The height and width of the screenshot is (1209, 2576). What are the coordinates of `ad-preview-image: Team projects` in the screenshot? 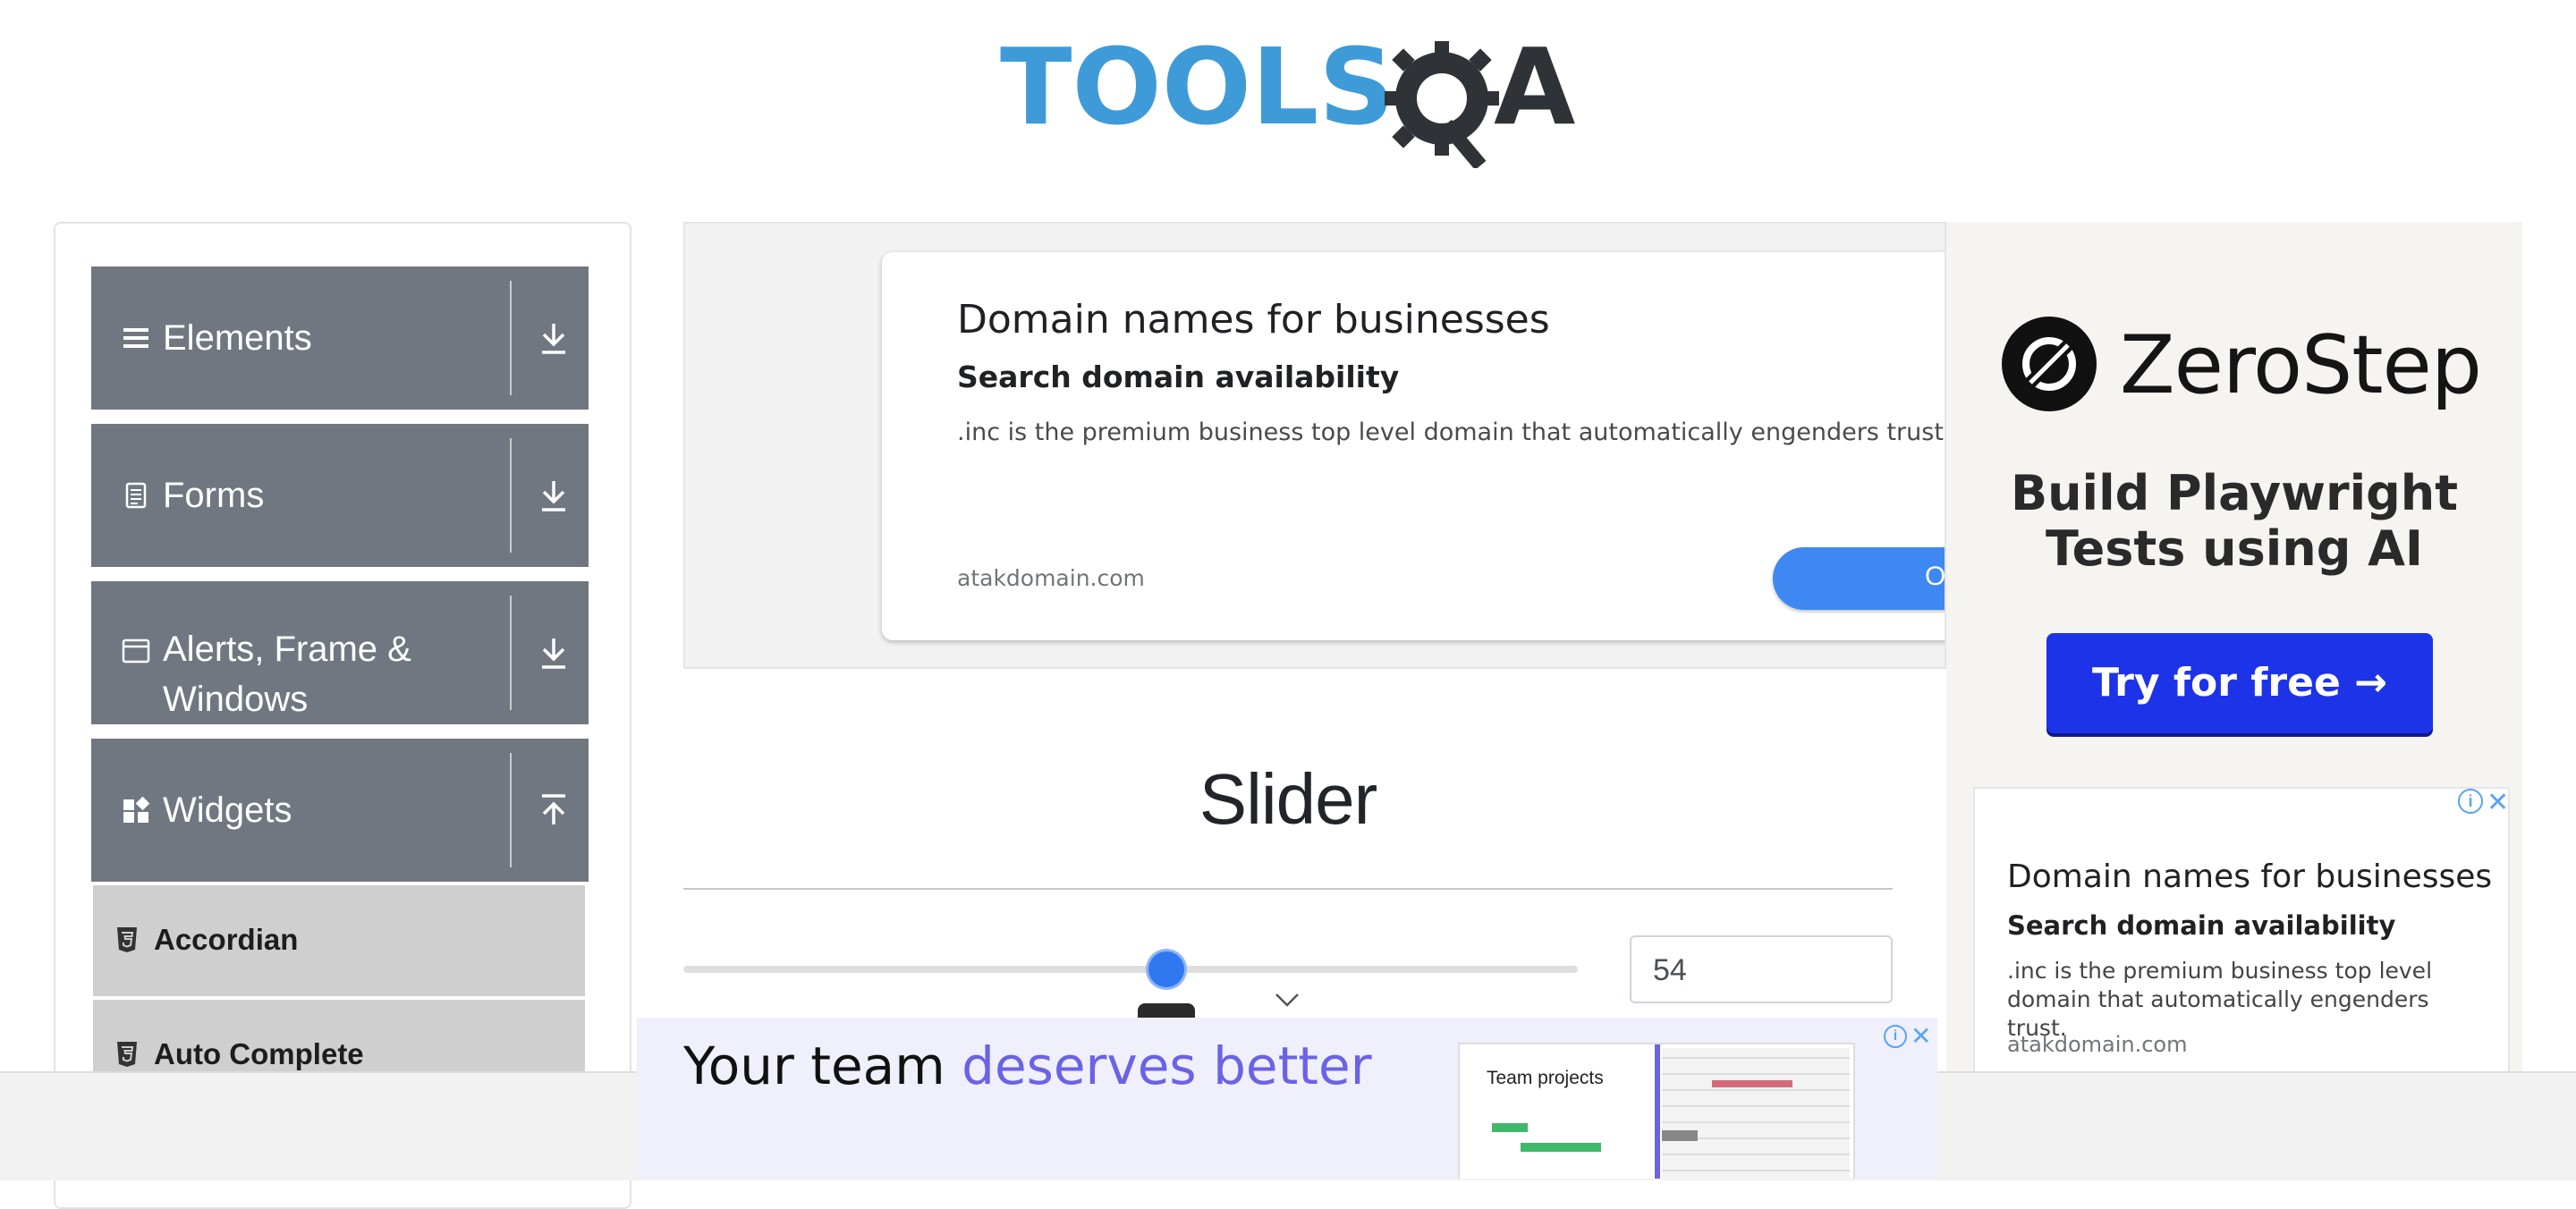 It's located at (1656, 1111).